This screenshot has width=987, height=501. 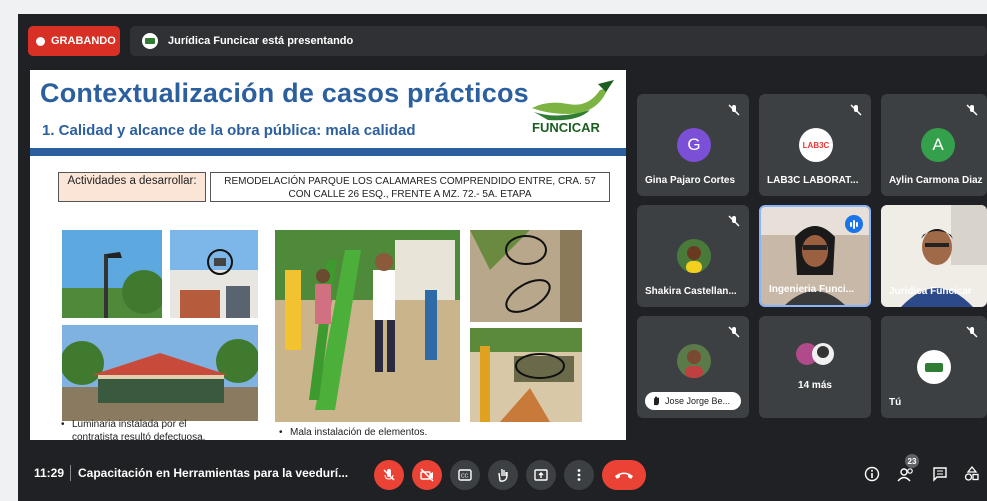 I want to click on meeting-info-button, so click(x=872, y=474).